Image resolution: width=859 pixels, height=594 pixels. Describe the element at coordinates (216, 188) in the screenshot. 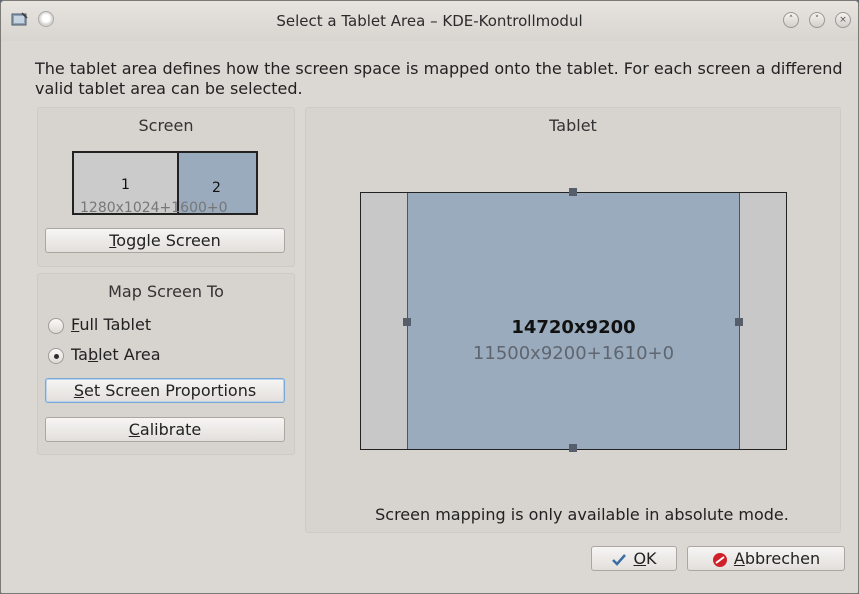

I see `screen-2-number: 2` at that location.